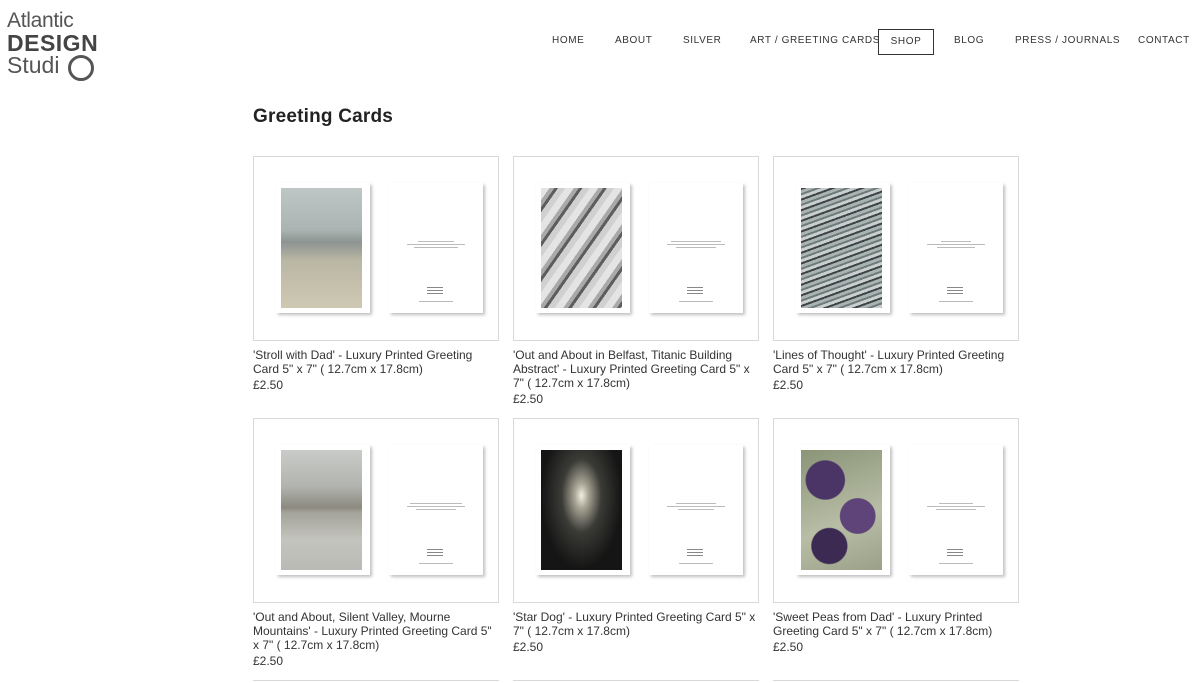 This screenshot has height=683, width=1200. Describe the element at coordinates (969, 41) in the screenshot. I see `nav-blog: BLOG` at that location.